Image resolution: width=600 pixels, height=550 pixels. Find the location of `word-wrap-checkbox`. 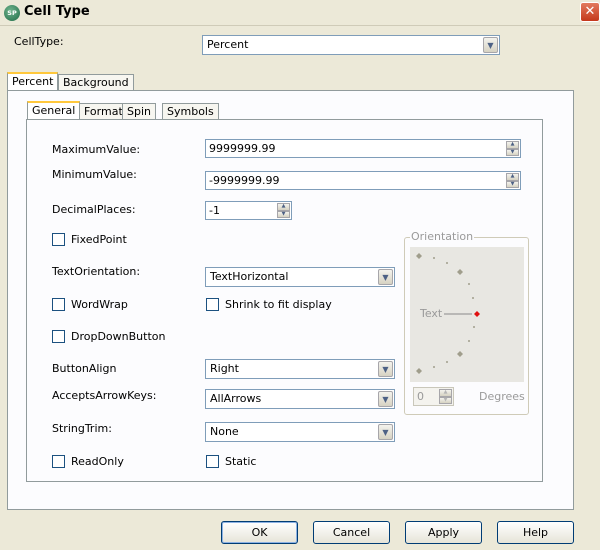

word-wrap-checkbox is located at coordinates (58, 304).